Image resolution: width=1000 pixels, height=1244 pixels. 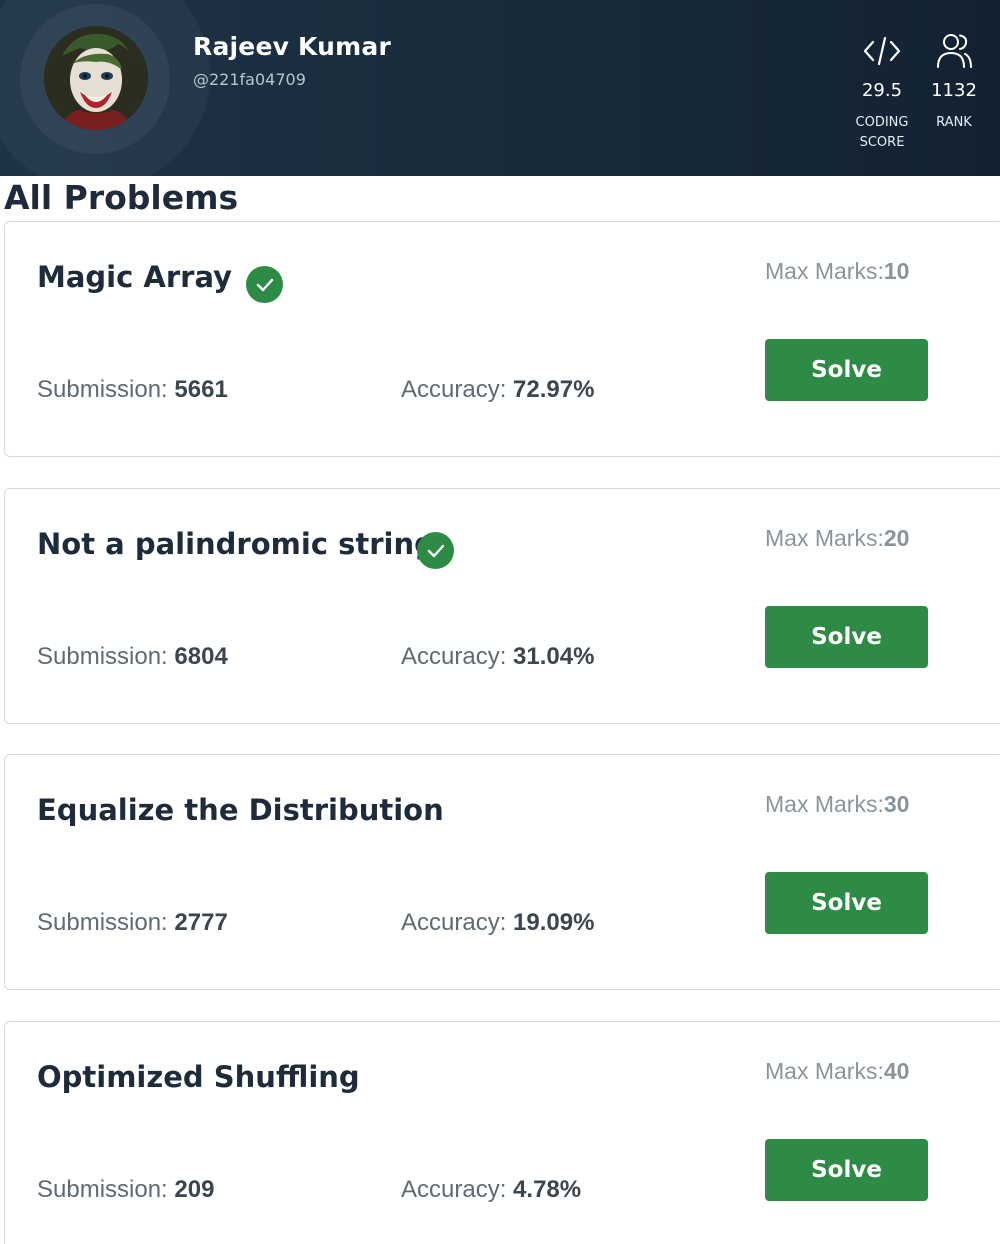 I want to click on avatar, so click(x=96, y=78).